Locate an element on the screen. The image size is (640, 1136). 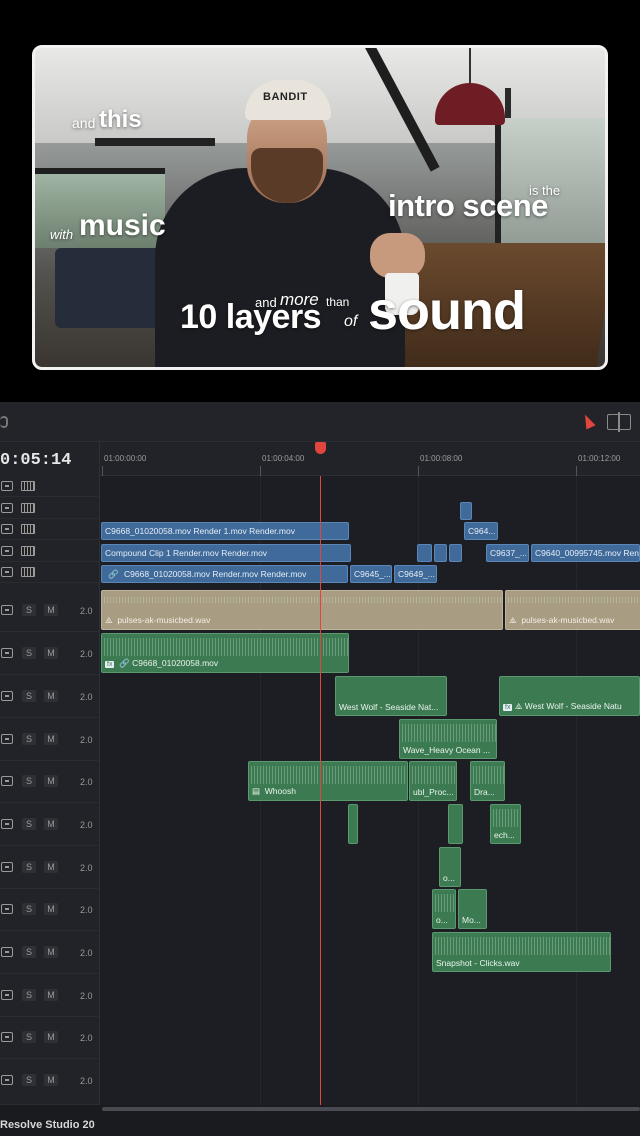
playhead-handle is located at coordinates (320, 448).